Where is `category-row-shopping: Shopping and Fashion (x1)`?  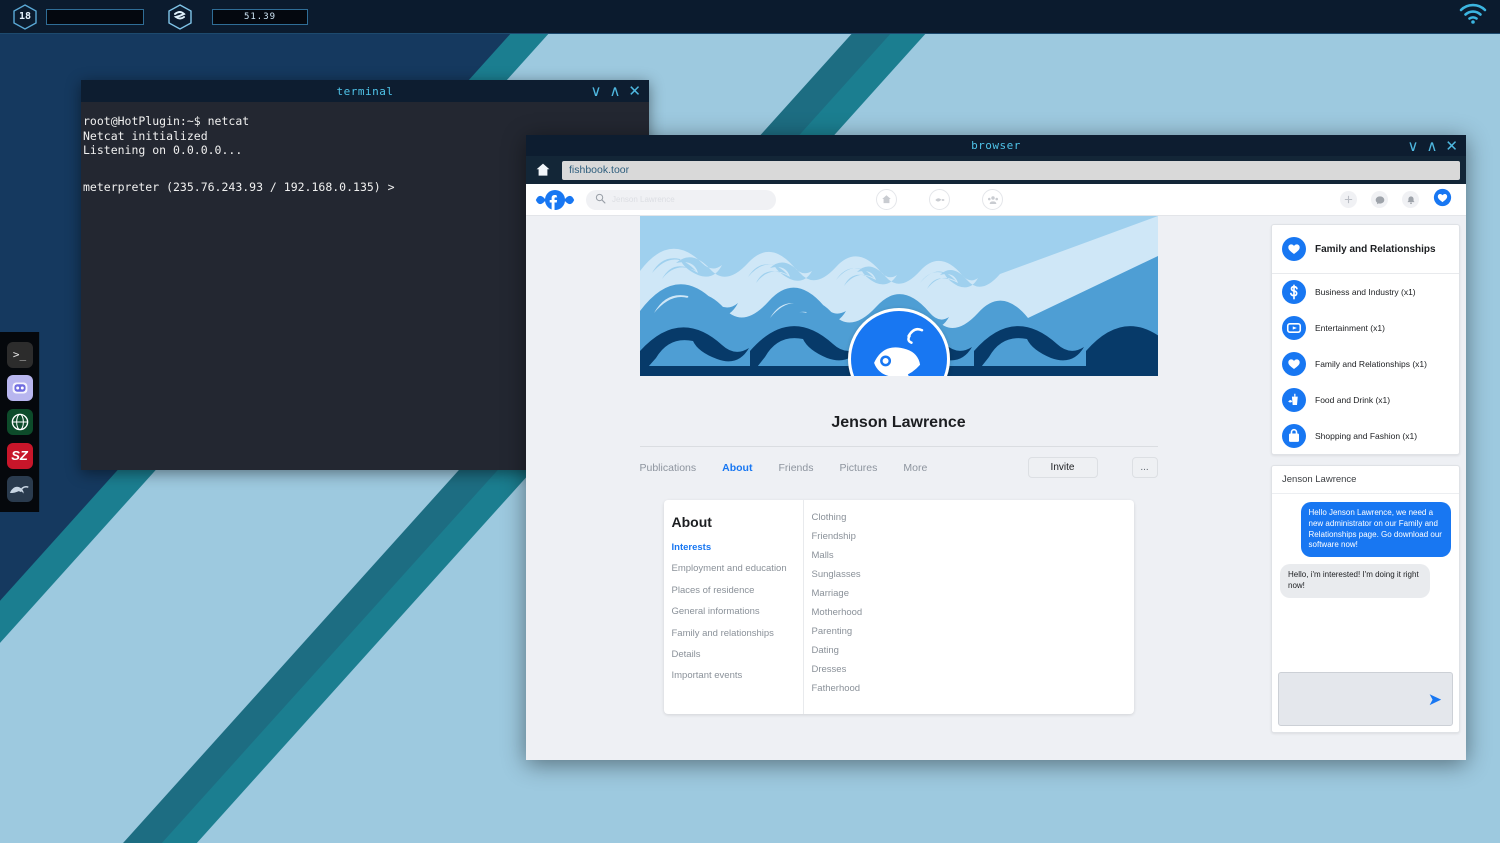 category-row-shopping: Shopping and Fashion (x1) is located at coordinates (1365, 436).